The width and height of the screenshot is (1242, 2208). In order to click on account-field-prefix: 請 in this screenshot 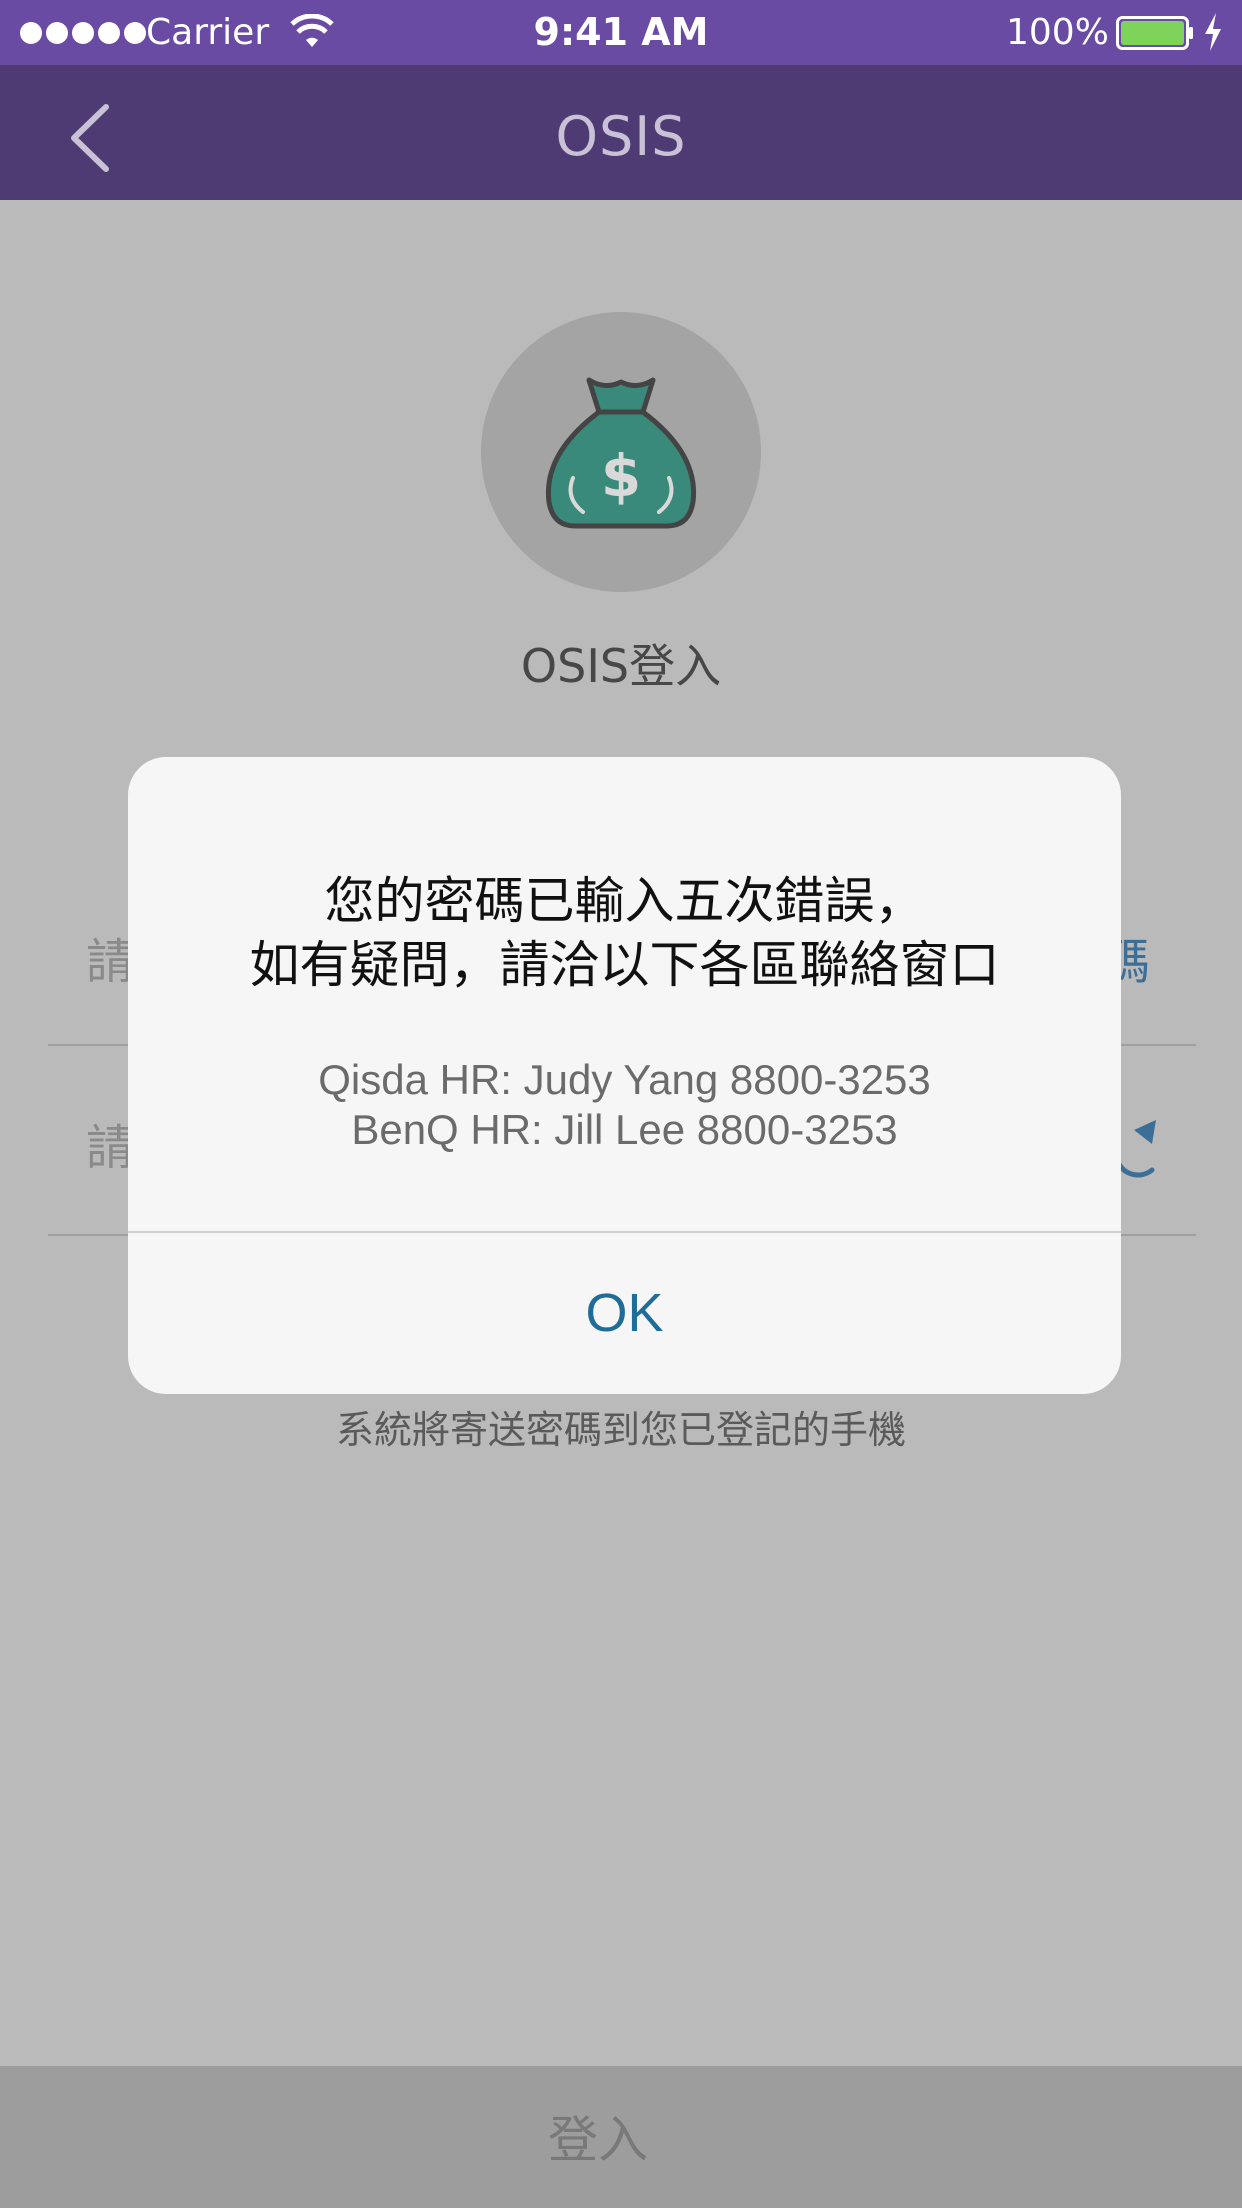, I will do `click(110, 962)`.